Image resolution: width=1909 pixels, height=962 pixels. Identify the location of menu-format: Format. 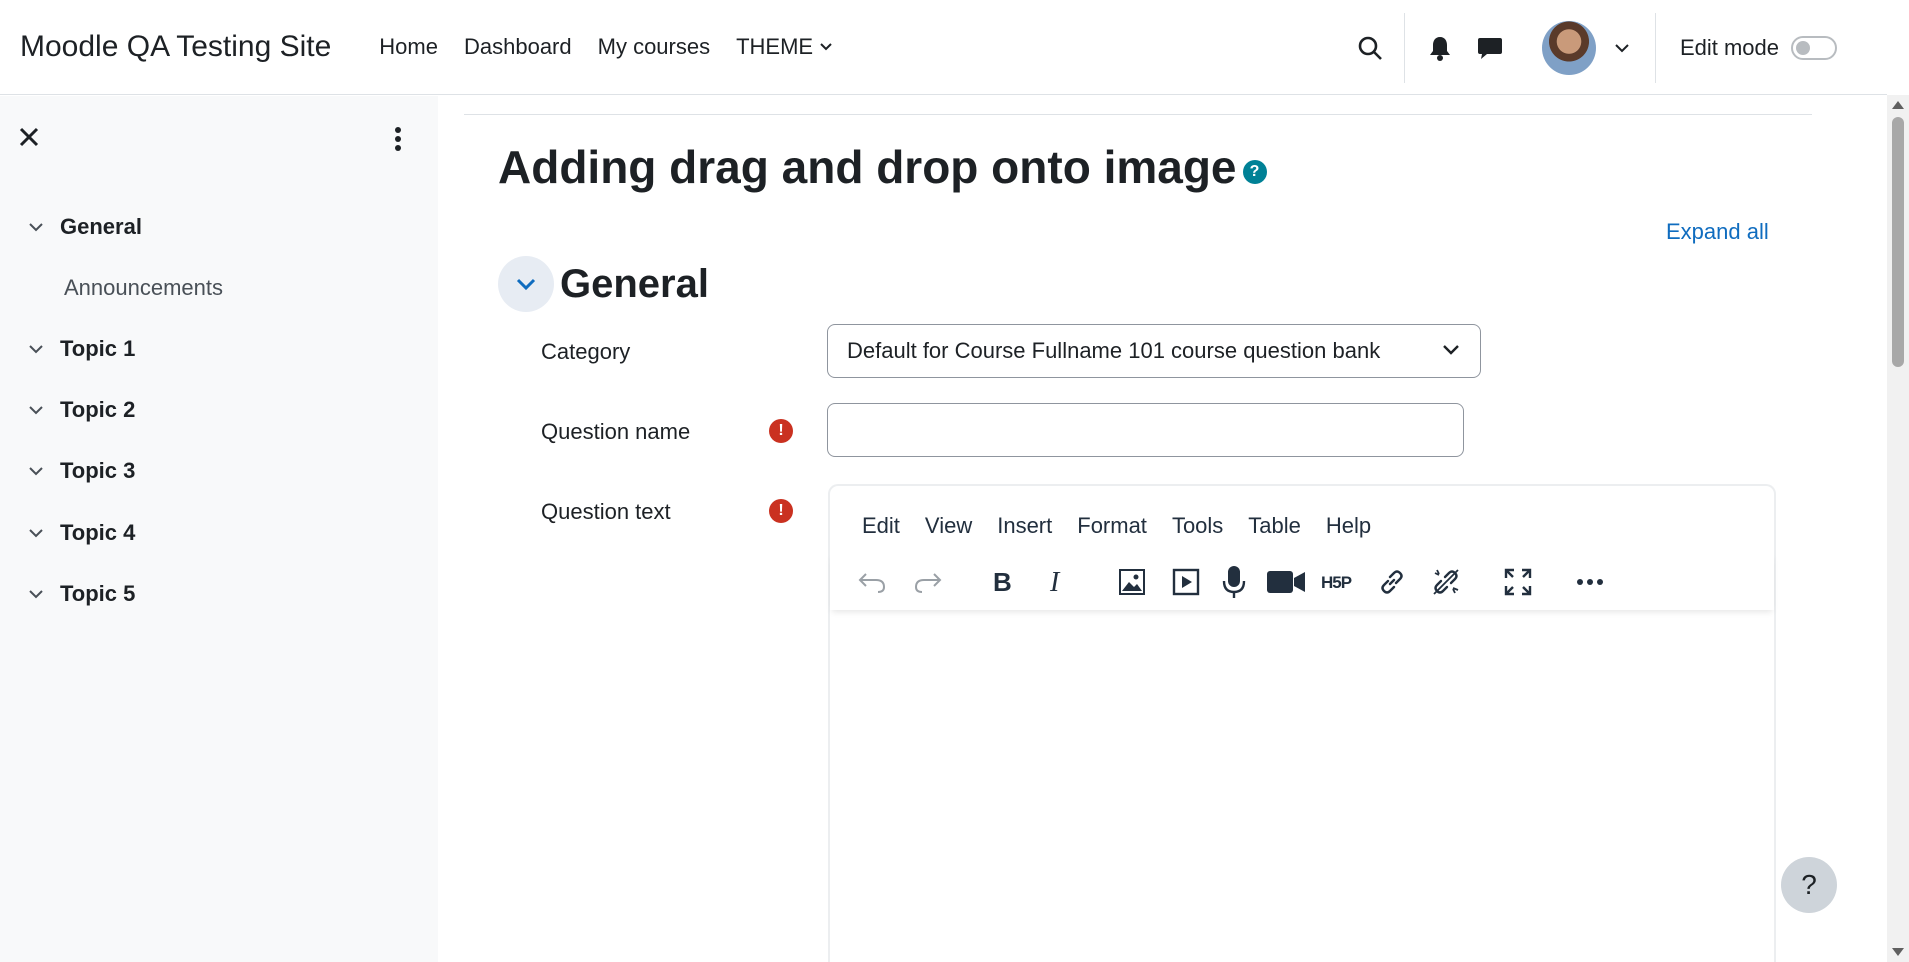
(1112, 526).